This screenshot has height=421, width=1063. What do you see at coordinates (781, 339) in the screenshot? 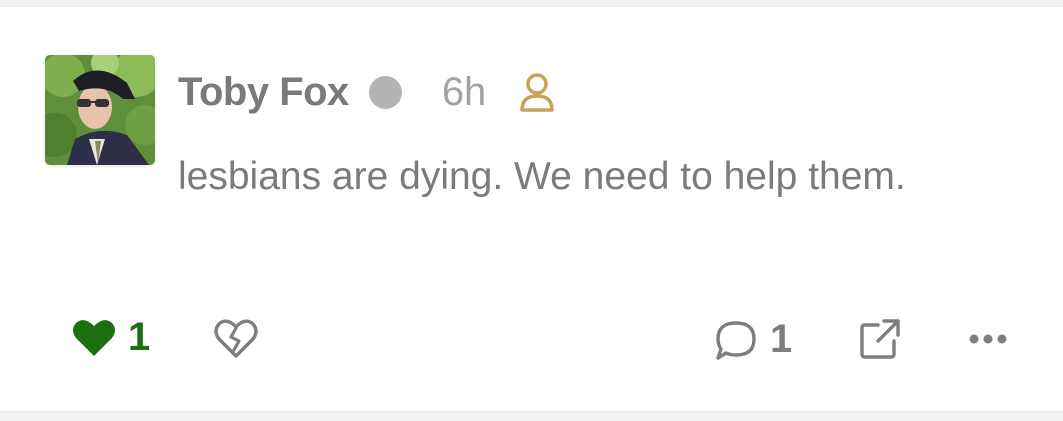
I see `comment-count: 1` at bounding box center [781, 339].